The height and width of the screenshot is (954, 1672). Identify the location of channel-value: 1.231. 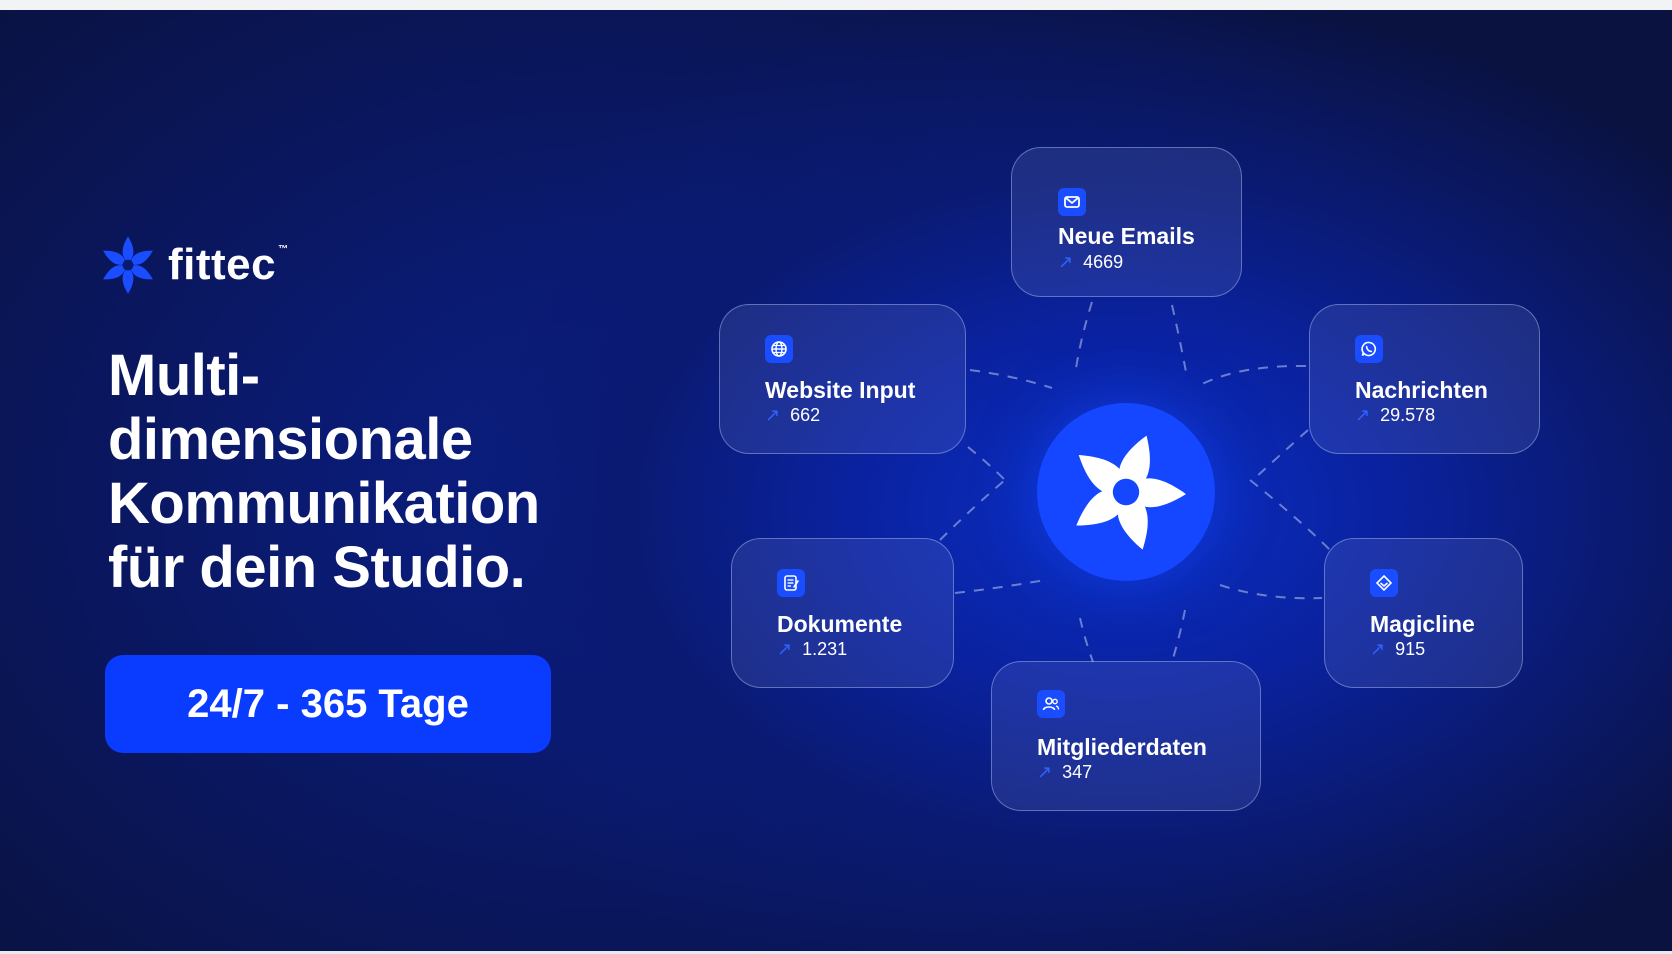
(825, 649).